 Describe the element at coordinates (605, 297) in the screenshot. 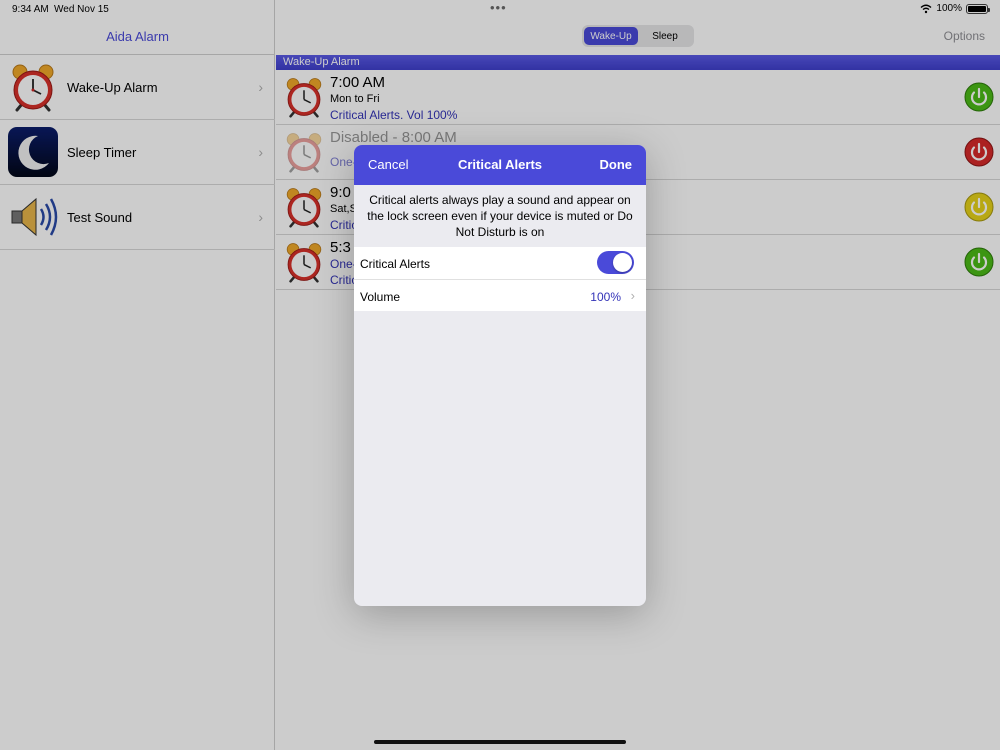

I see `volume-value: 100%` at that location.